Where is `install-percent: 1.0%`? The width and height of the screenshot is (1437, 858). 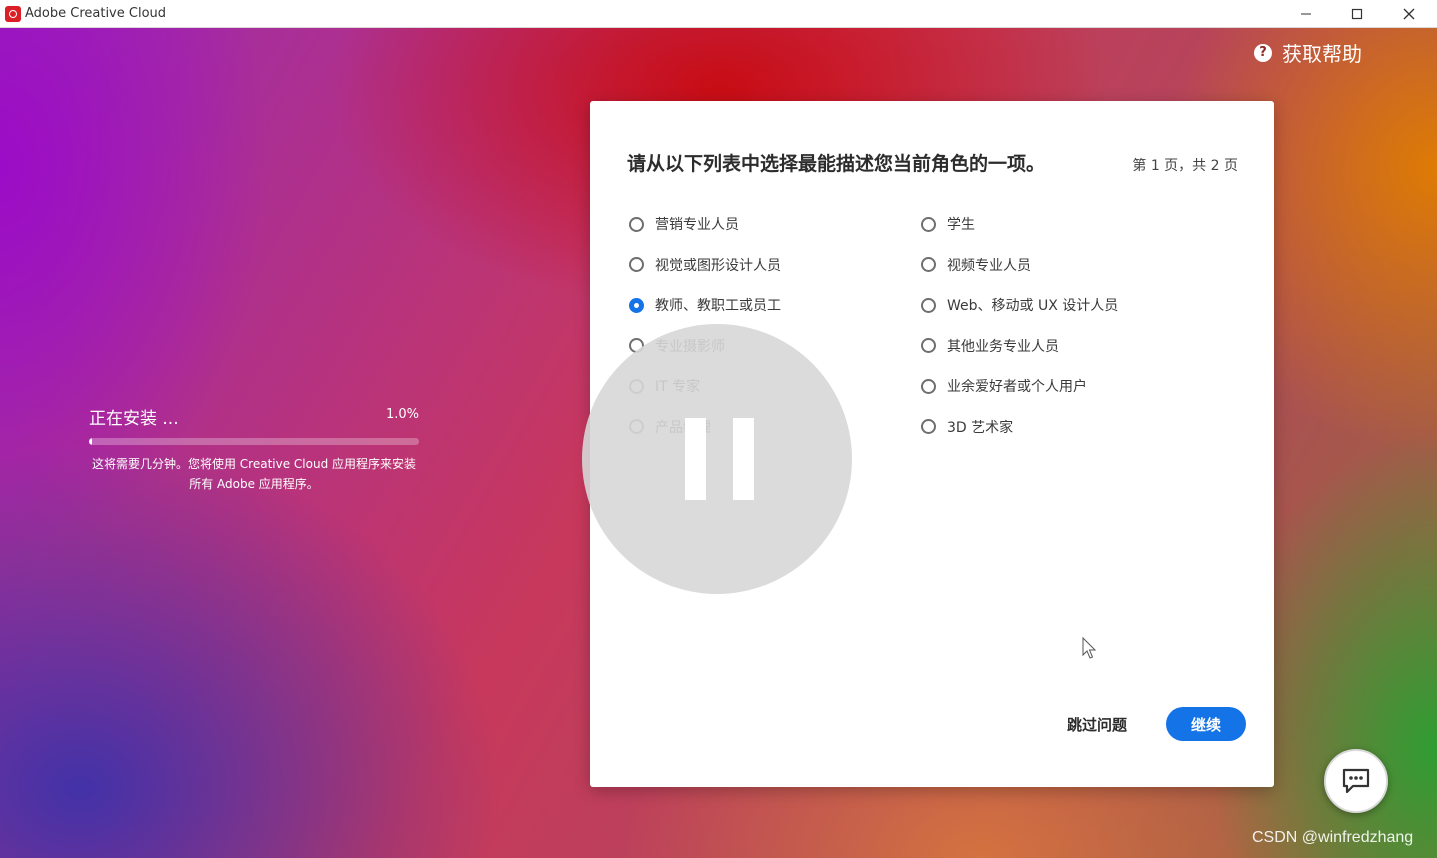 install-percent: 1.0% is located at coordinates (402, 414).